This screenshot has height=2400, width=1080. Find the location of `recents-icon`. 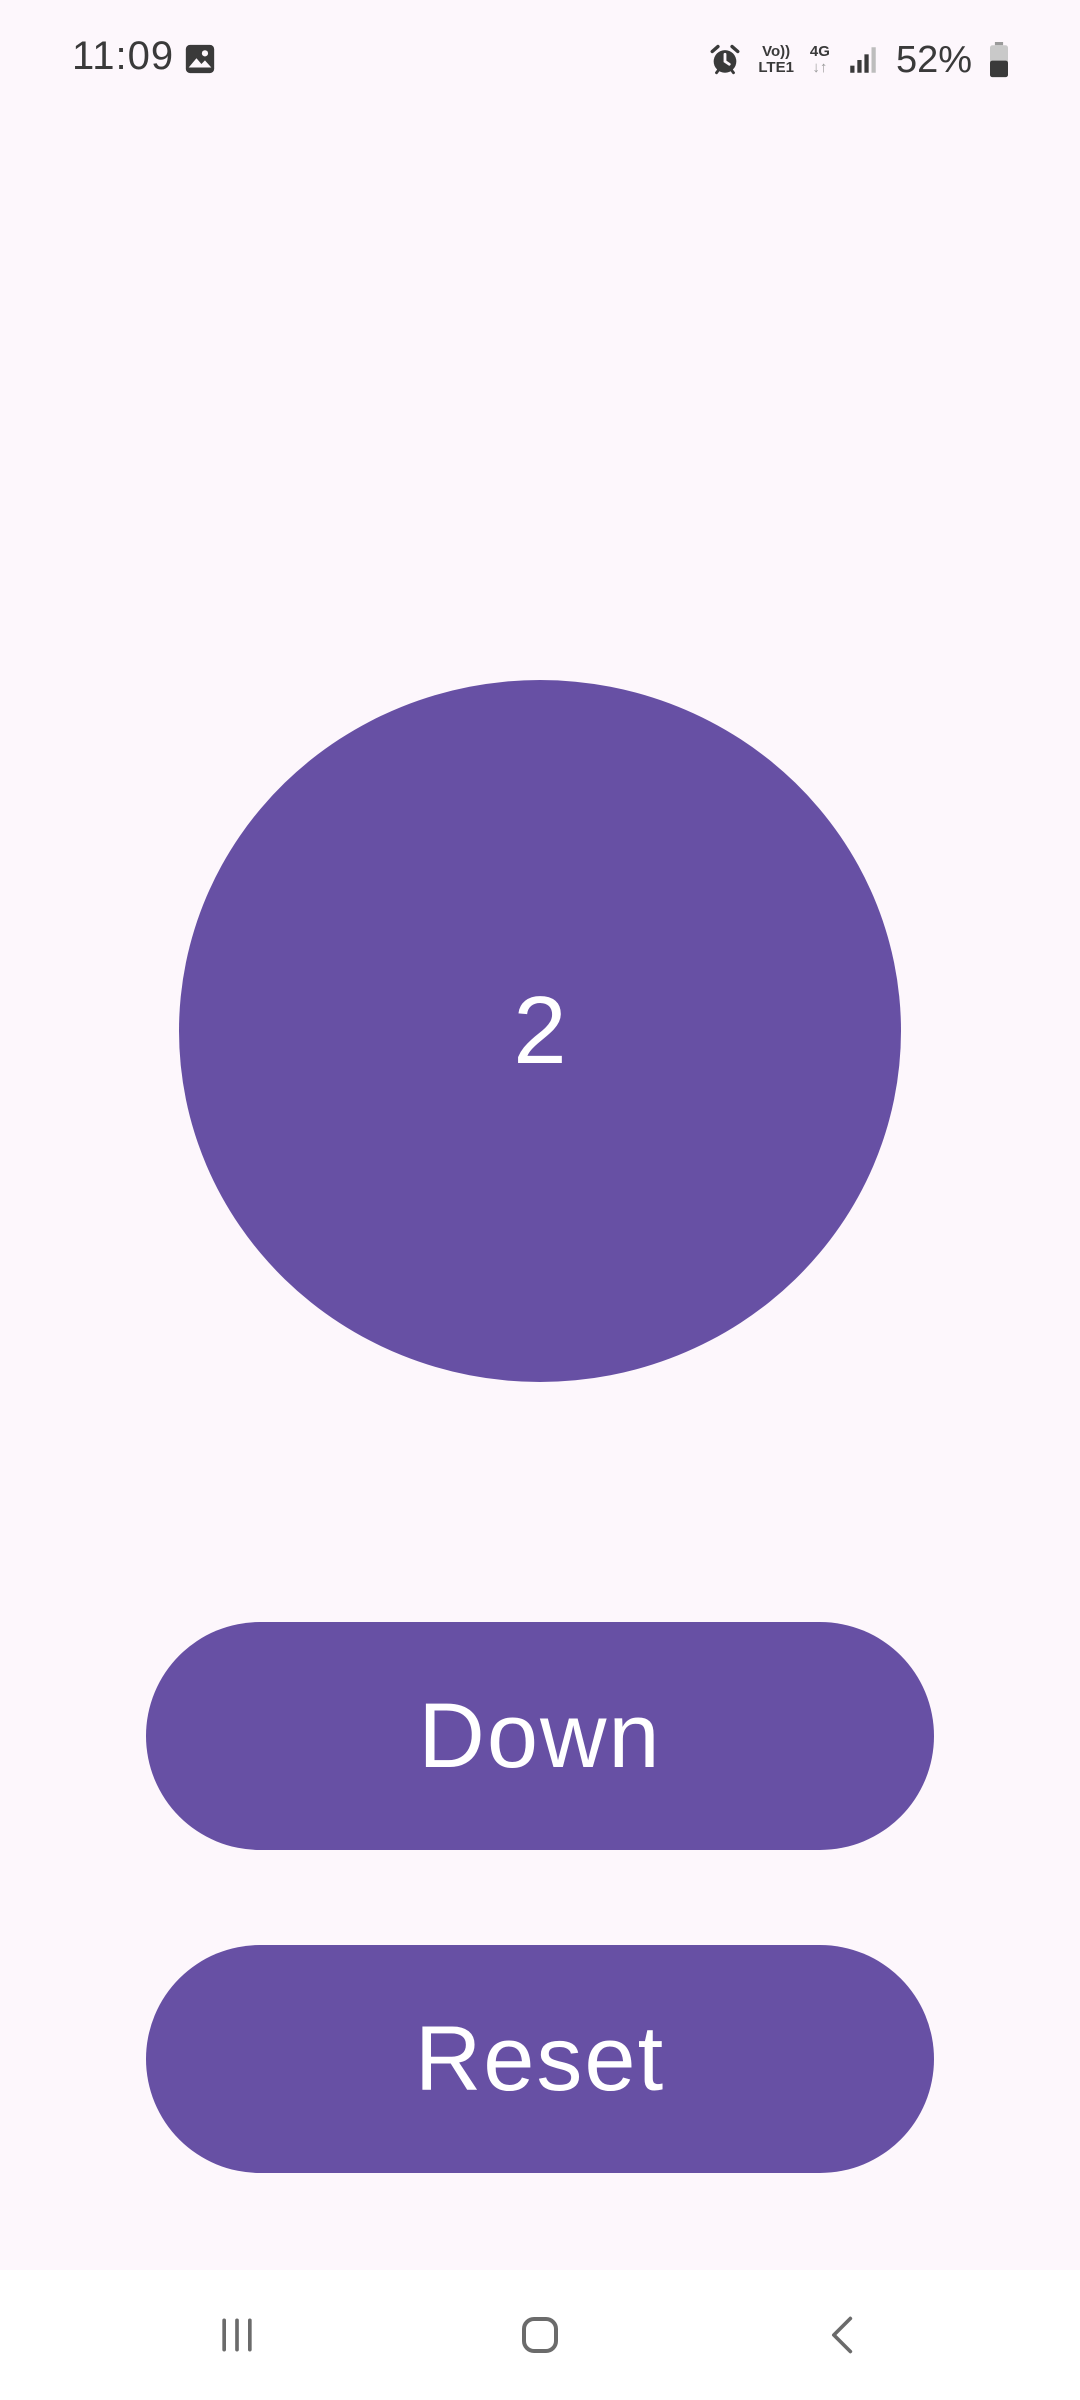

recents-icon is located at coordinates (237, 2335).